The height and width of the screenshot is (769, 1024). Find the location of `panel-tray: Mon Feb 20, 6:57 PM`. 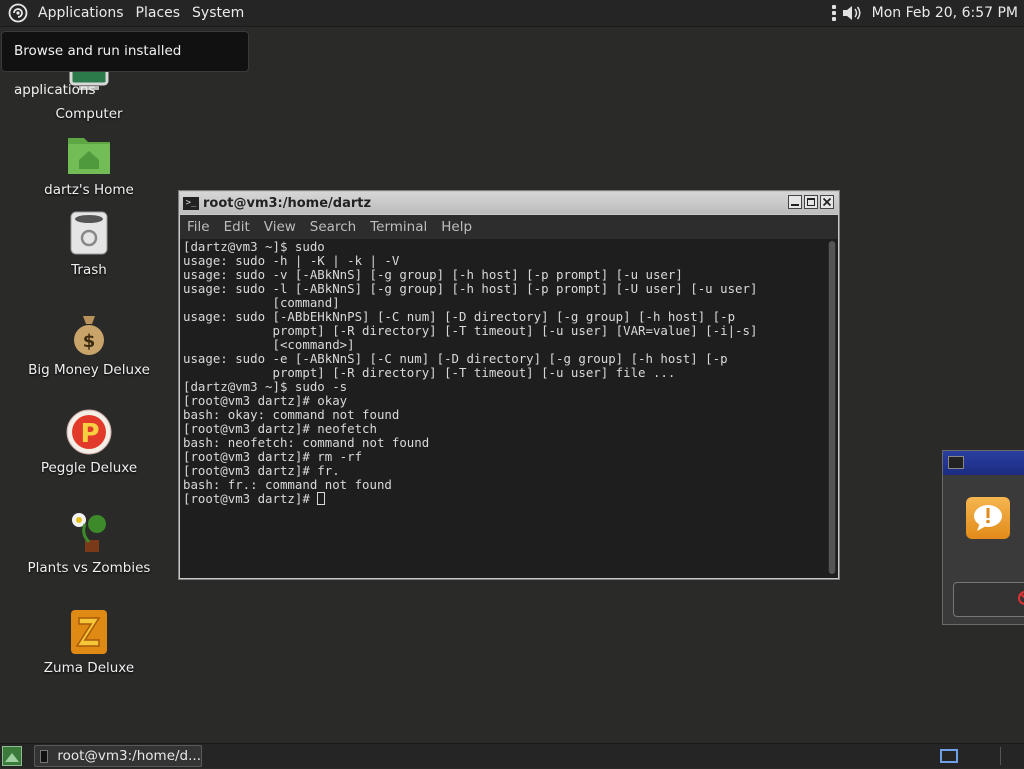

panel-tray: Mon Feb 20, 6:57 PM is located at coordinates (927, 13).